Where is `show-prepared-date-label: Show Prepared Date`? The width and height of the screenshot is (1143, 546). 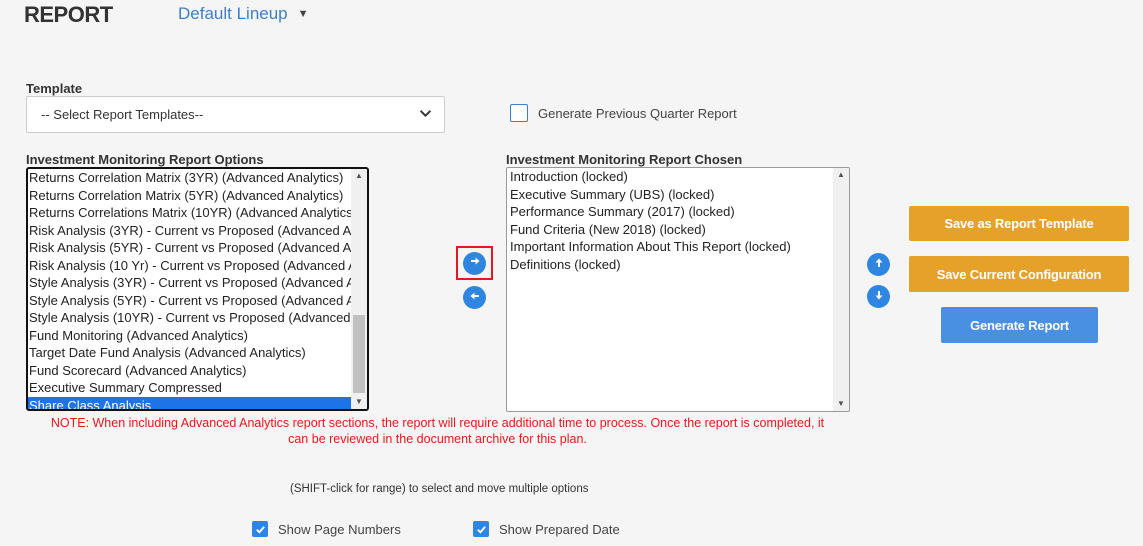
show-prepared-date-label: Show Prepared Date is located at coordinates (559, 529).